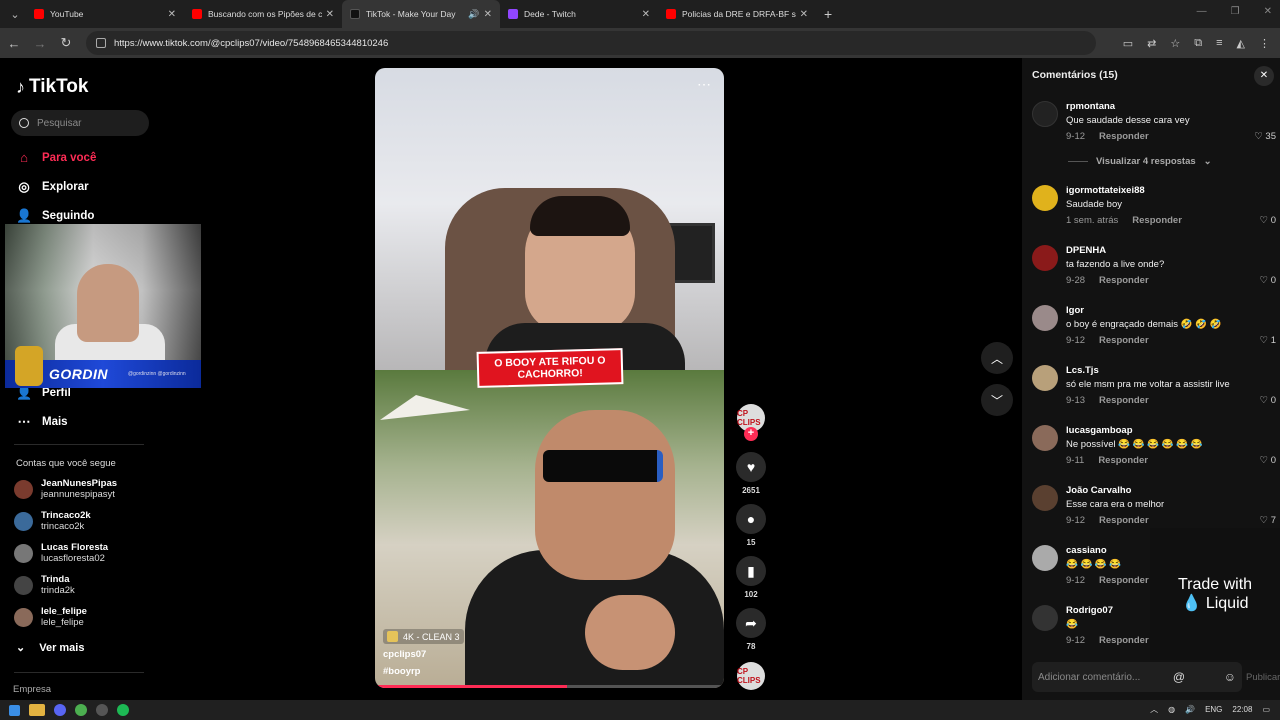 The image size is (1280, 720). What do you see at coordinates (751, 629) in the screenshot?
I see `share-button: ➦ 78` at bounding box center [751, 629].